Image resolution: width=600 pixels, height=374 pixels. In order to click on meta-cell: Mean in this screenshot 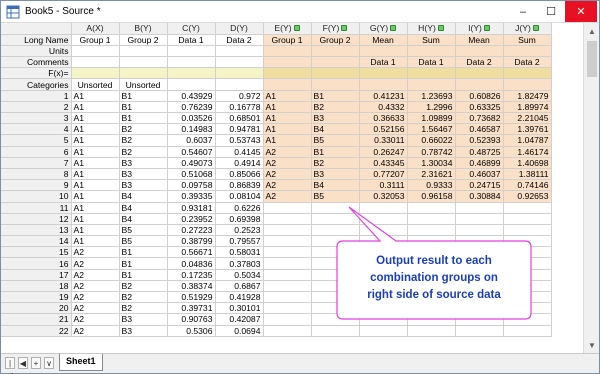, I will do `click(383, 40)`.